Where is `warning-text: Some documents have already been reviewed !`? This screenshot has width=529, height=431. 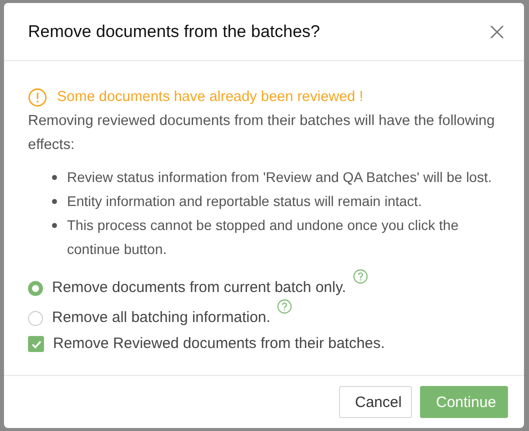
warning-text: Some documents have already been reviewed ! is located at coordinates (210, 97).